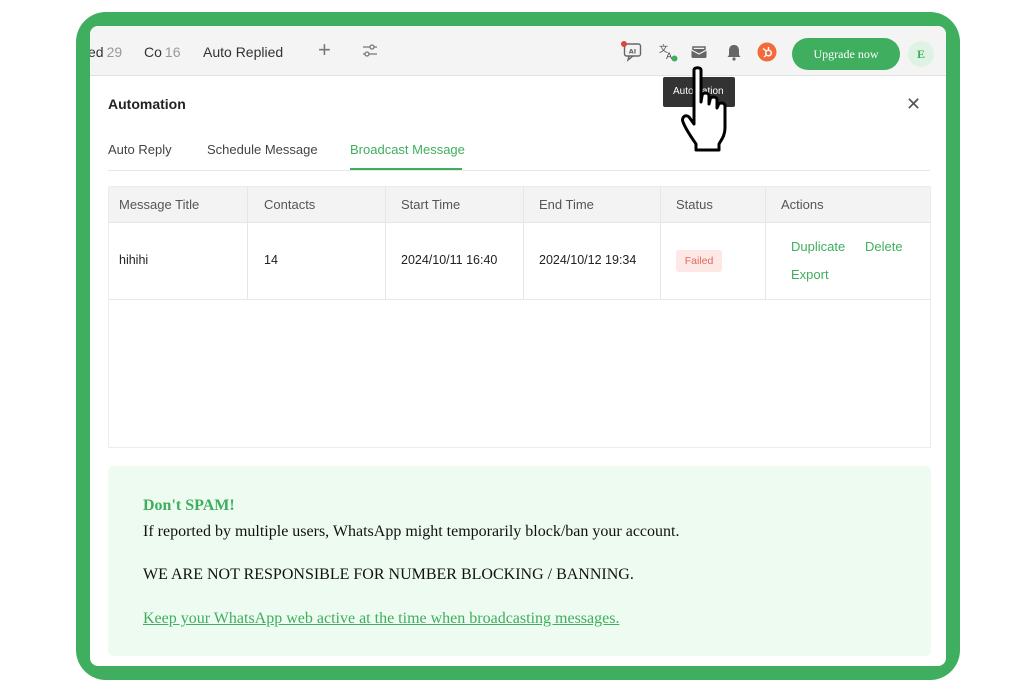 This screenshot has height=690, width=1035. I want to click on message-icon, so click(699, 54).